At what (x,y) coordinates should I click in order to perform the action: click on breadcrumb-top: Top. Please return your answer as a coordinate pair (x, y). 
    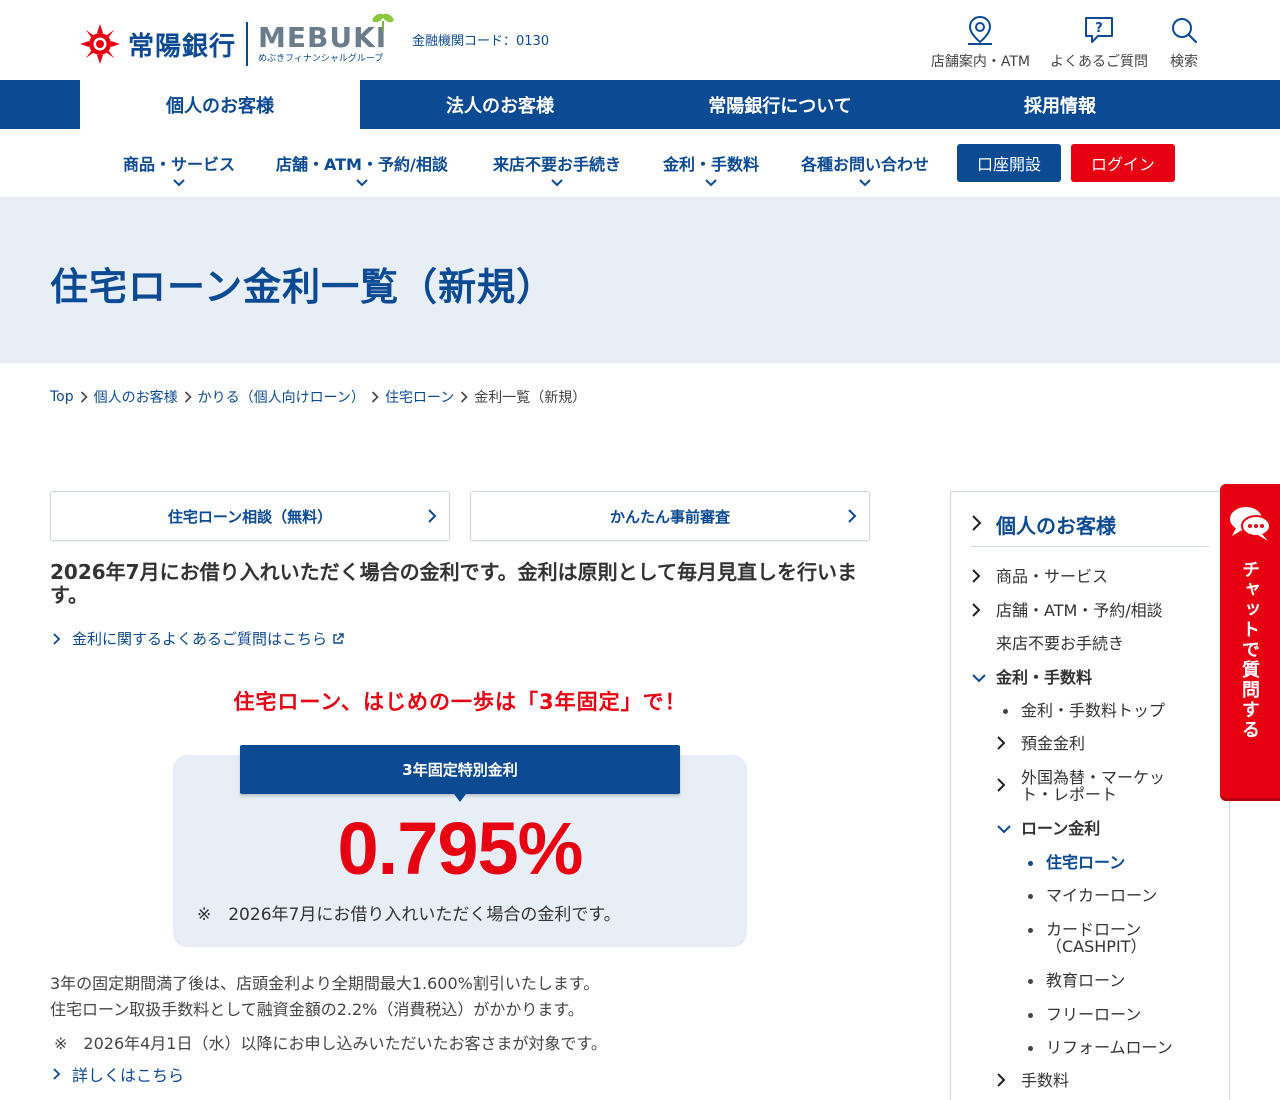
    Looking at the image, I should click on (62, 397).